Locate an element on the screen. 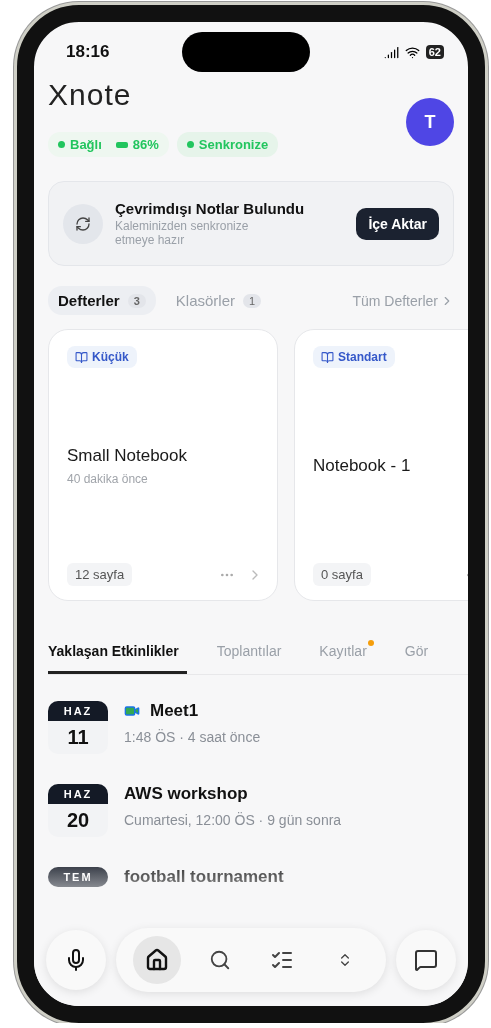  chat-button is located at coordinates (426, 960).